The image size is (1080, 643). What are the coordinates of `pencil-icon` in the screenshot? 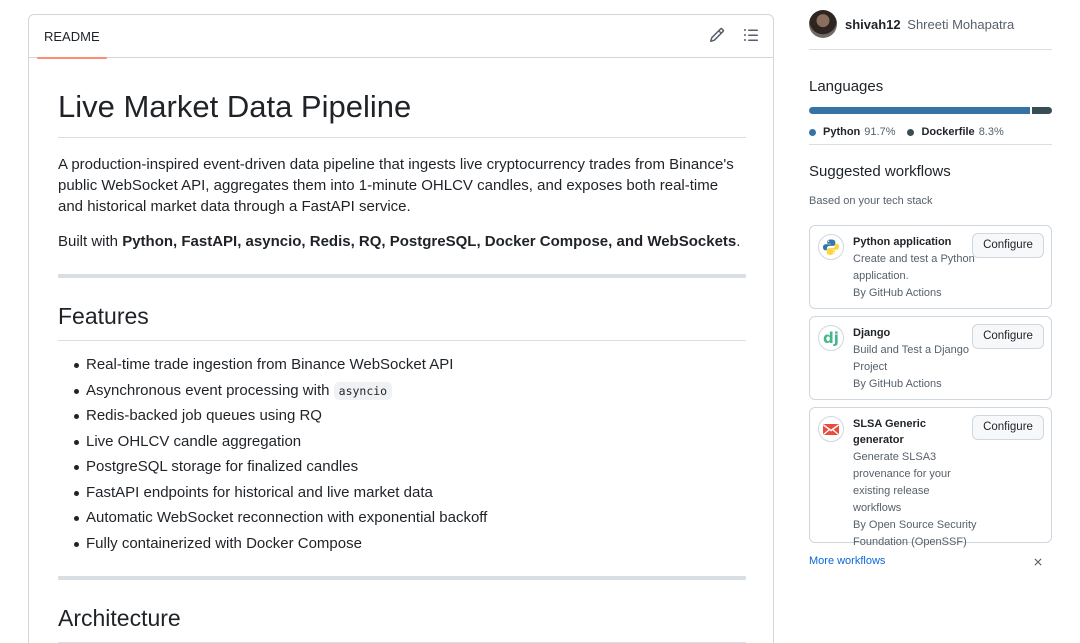 It's located at (718, 36).